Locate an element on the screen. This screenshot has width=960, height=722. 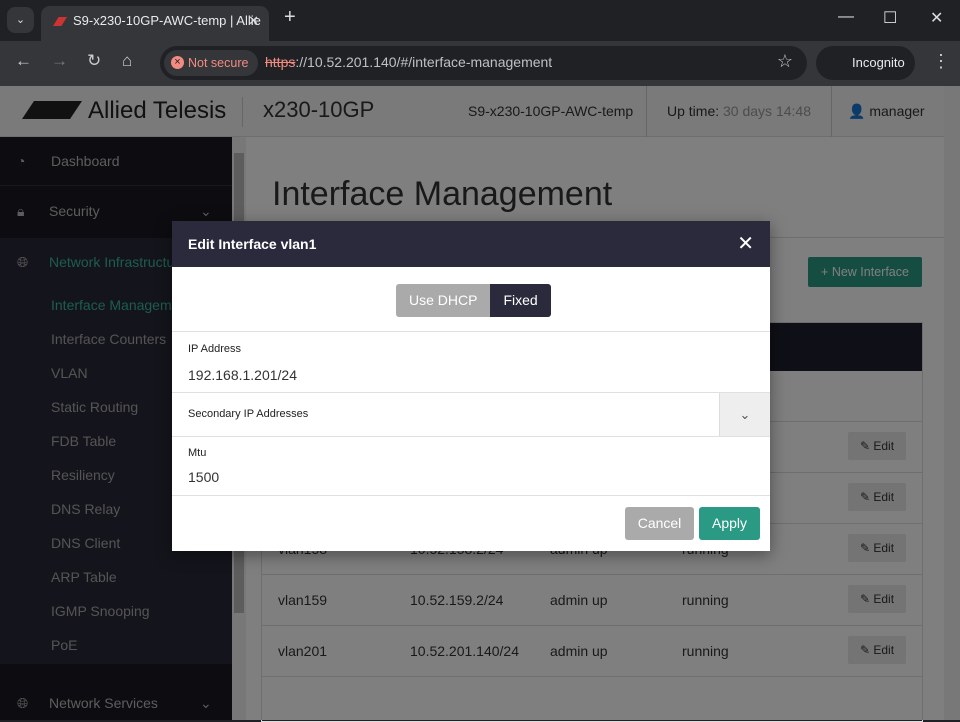
cancel-button: Cancel is located at coordinates (659, 523).